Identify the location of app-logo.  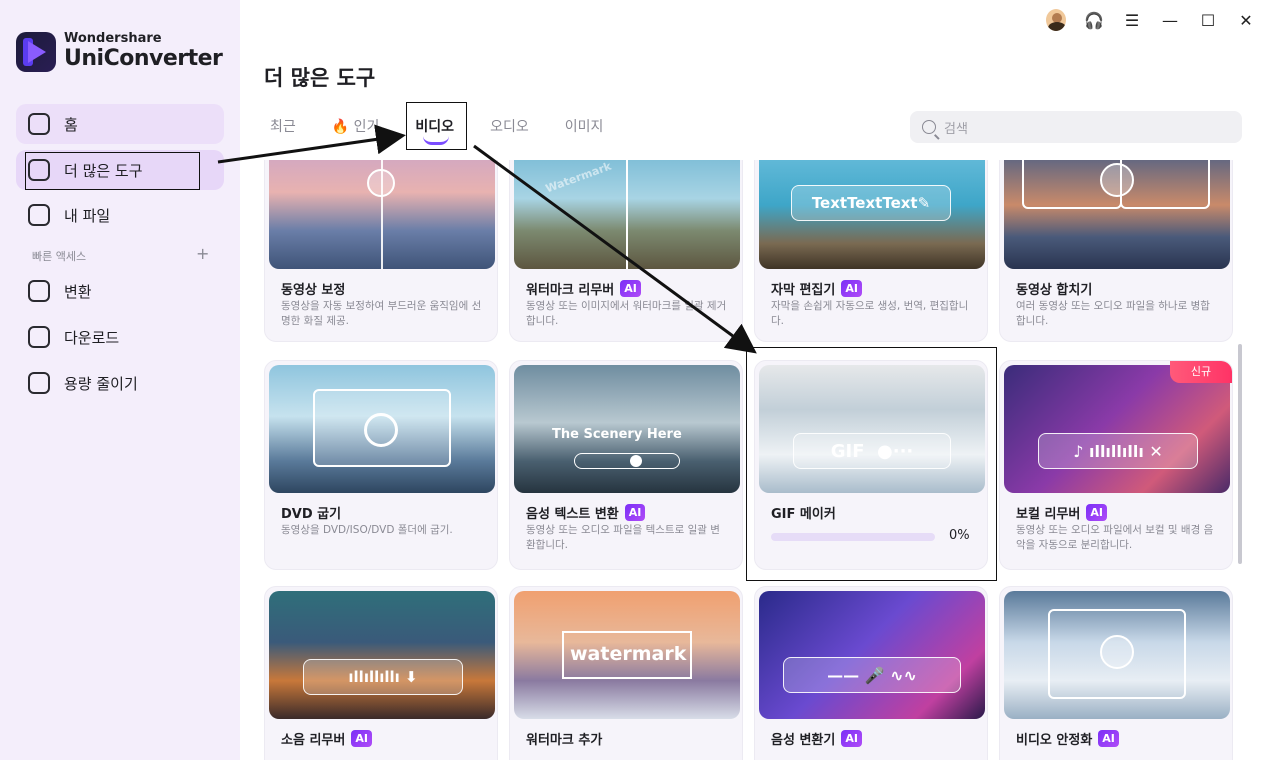
(36, 52).